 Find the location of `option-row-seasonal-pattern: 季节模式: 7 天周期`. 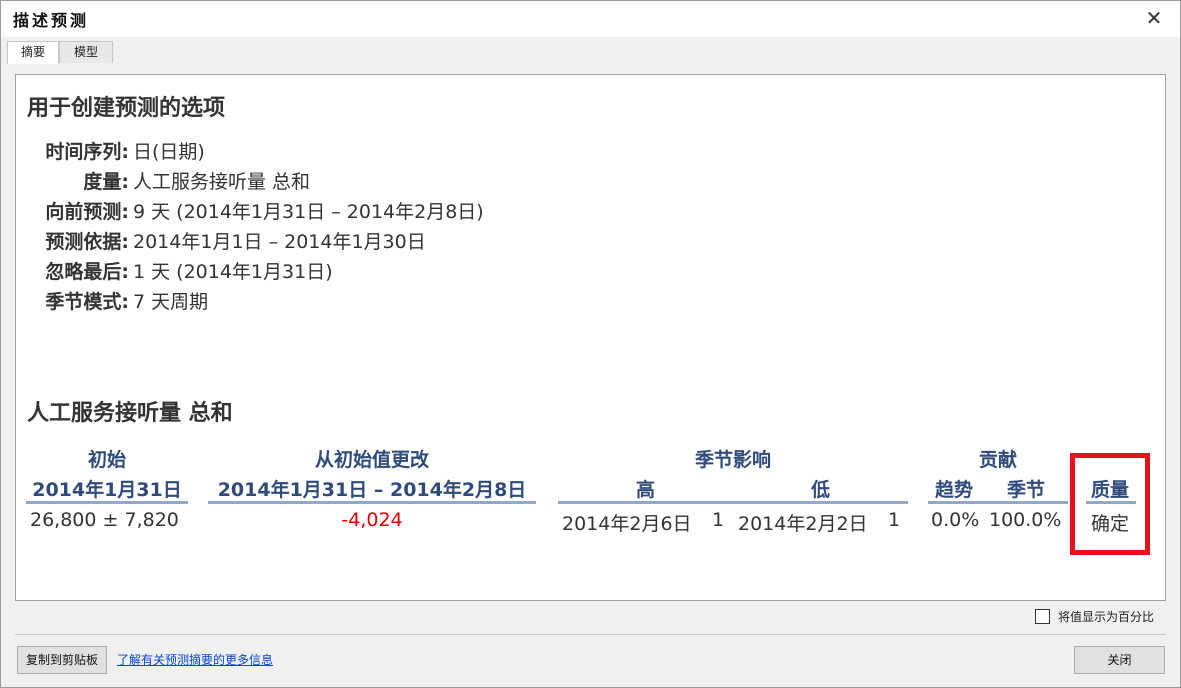

option-row-seasonal-pattern: 季节模式: 7 天周期 is located at coordinates (255, 302).